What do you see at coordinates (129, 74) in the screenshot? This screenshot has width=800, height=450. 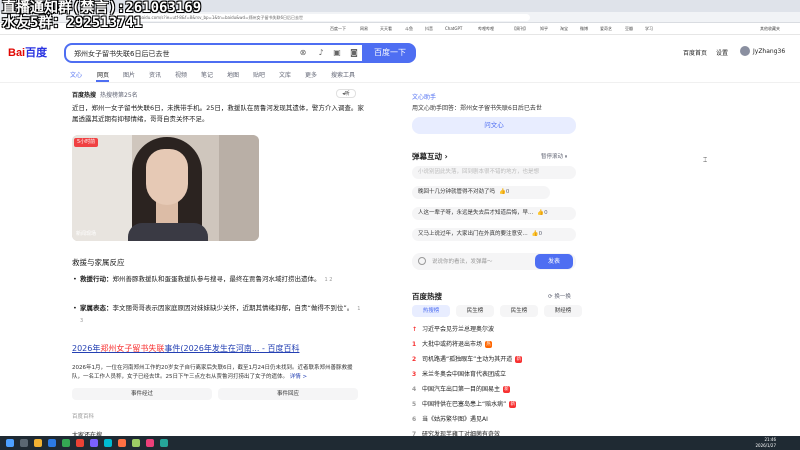 I see `tab-images: 图片` at bounding box center [129, 74].